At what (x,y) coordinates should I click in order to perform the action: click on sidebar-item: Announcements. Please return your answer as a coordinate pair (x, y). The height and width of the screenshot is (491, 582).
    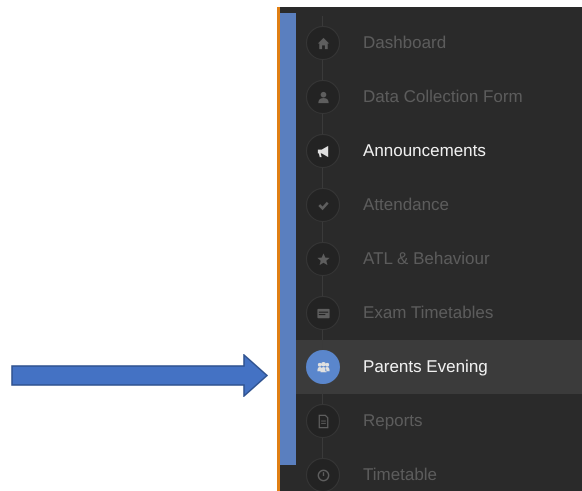
    Looking at the image, I should click on (439, 151).